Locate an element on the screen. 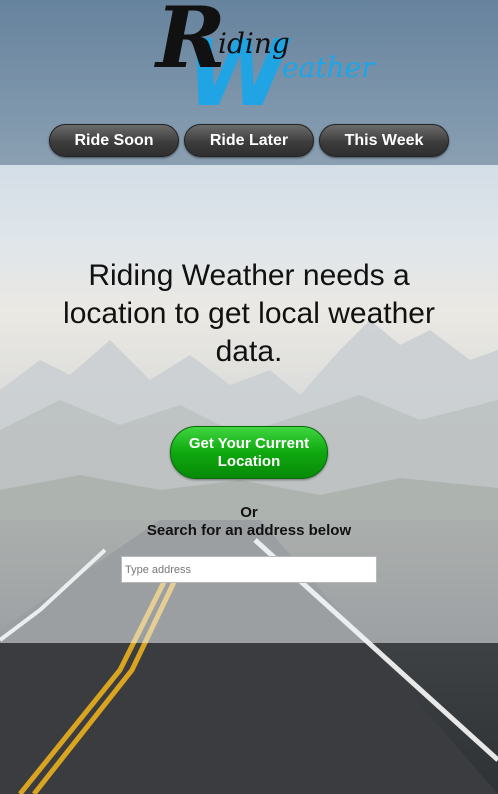  get-current-location-button: Get Your Current Location is located at coordinates (249, 452).